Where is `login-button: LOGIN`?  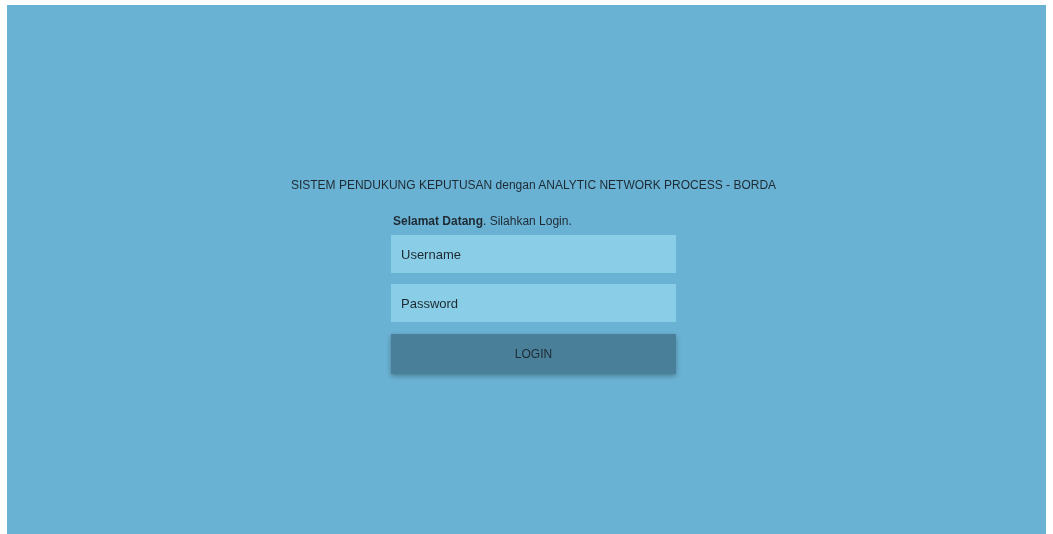 login-button: LOGIN is located at coordinates (533, 354).